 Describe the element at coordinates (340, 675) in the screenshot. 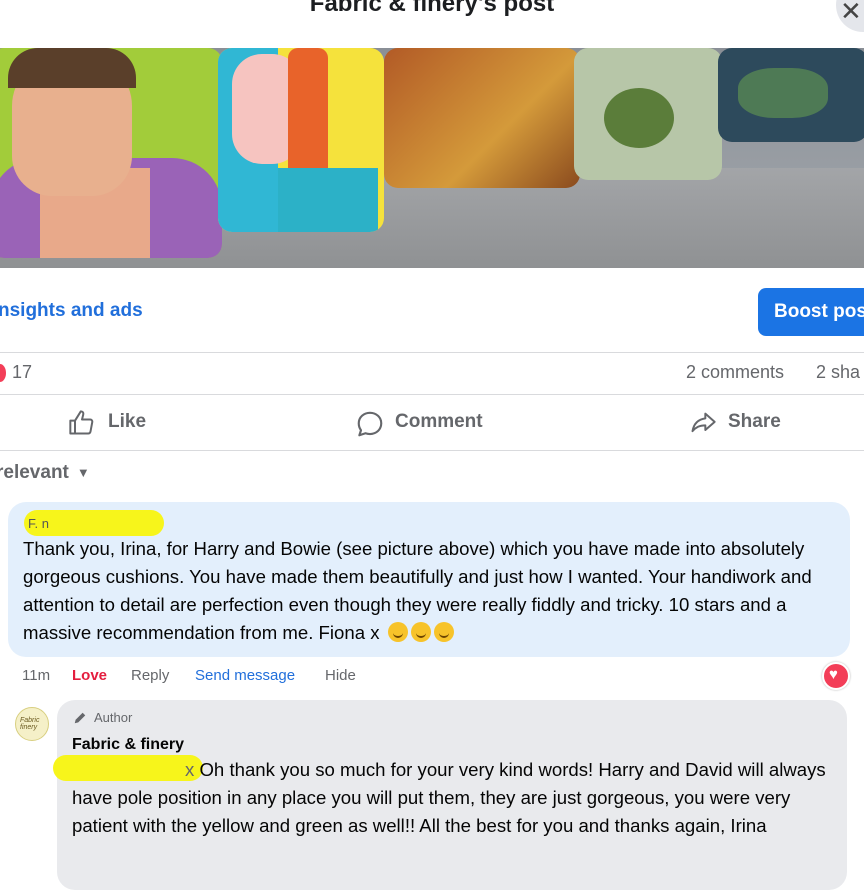

I see `hide-button: Hide` at that location.